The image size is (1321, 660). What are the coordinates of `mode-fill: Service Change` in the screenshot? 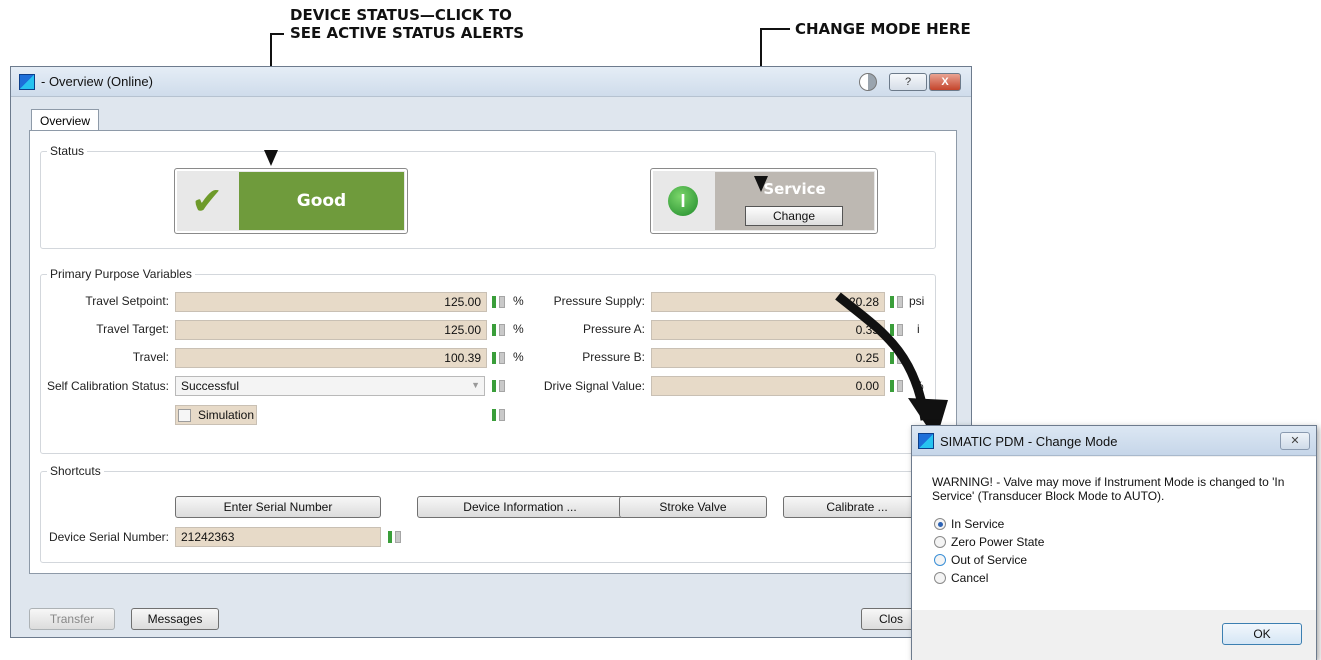 It's located at (794, 201).